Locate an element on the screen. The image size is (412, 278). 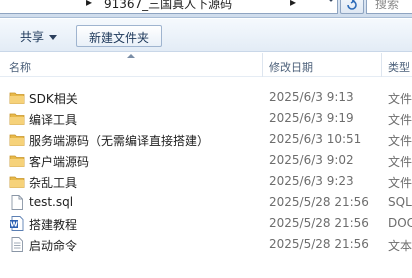
column-header-date-modified: 修改日期 is located at coordinates (291, 67).